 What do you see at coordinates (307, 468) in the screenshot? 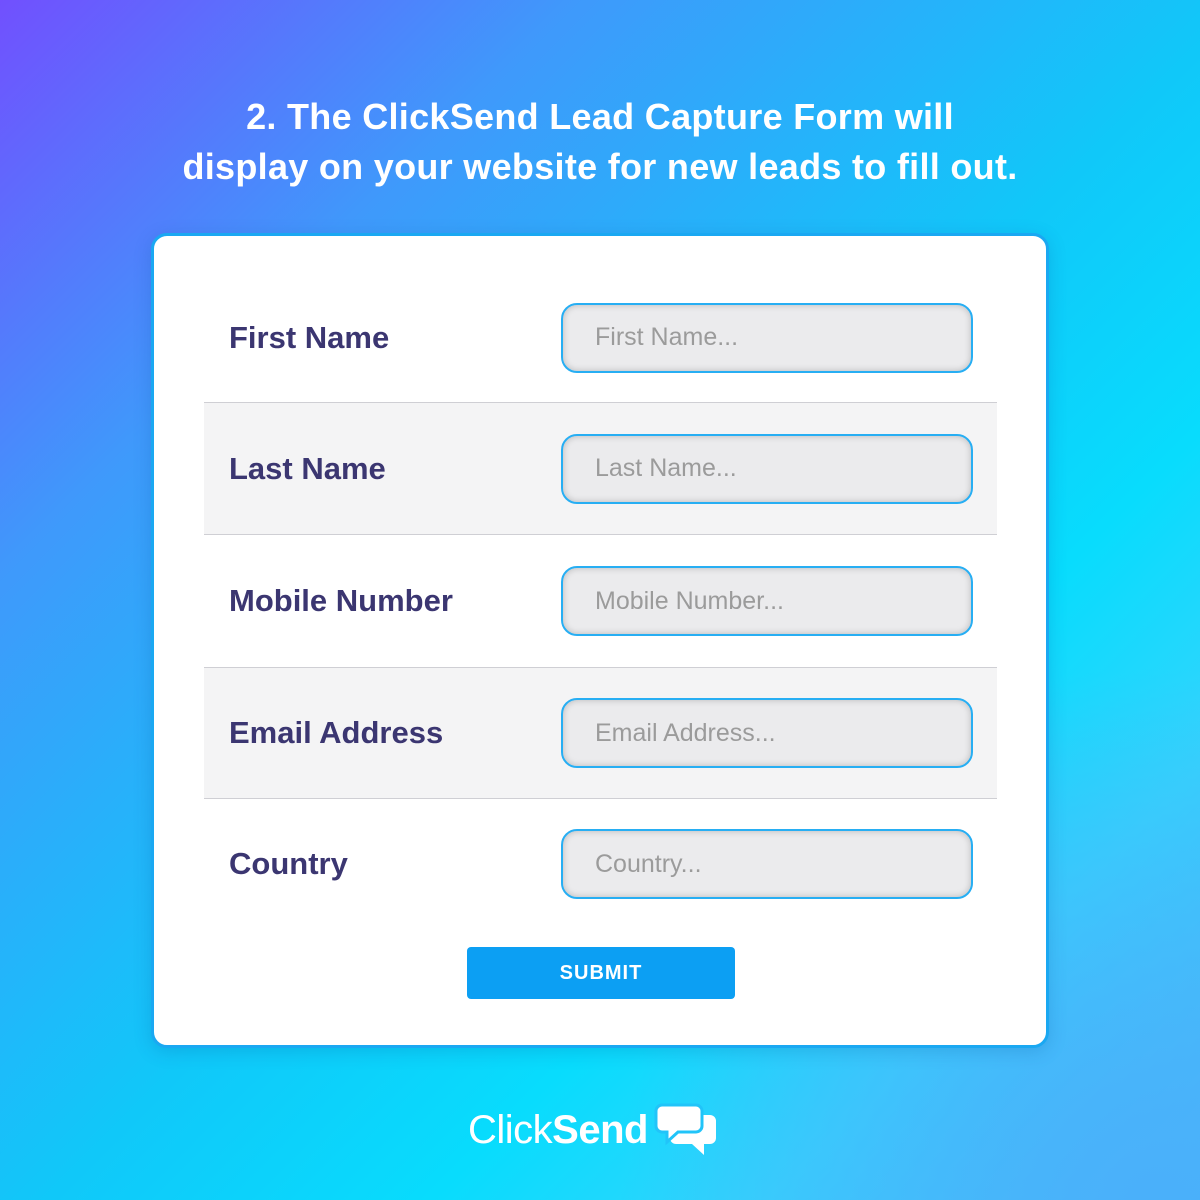
I see `last-name-label: Last Name` at bounding box center [307, 468].